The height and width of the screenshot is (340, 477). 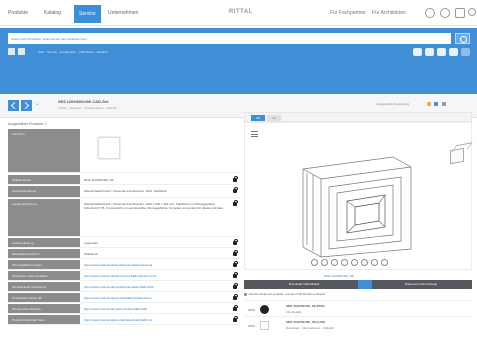 What do you see at coordinates (304, 284) in the screenshot?
I see `download-cad-button: Download CAD-Modell` at bounding box center [304, 284].